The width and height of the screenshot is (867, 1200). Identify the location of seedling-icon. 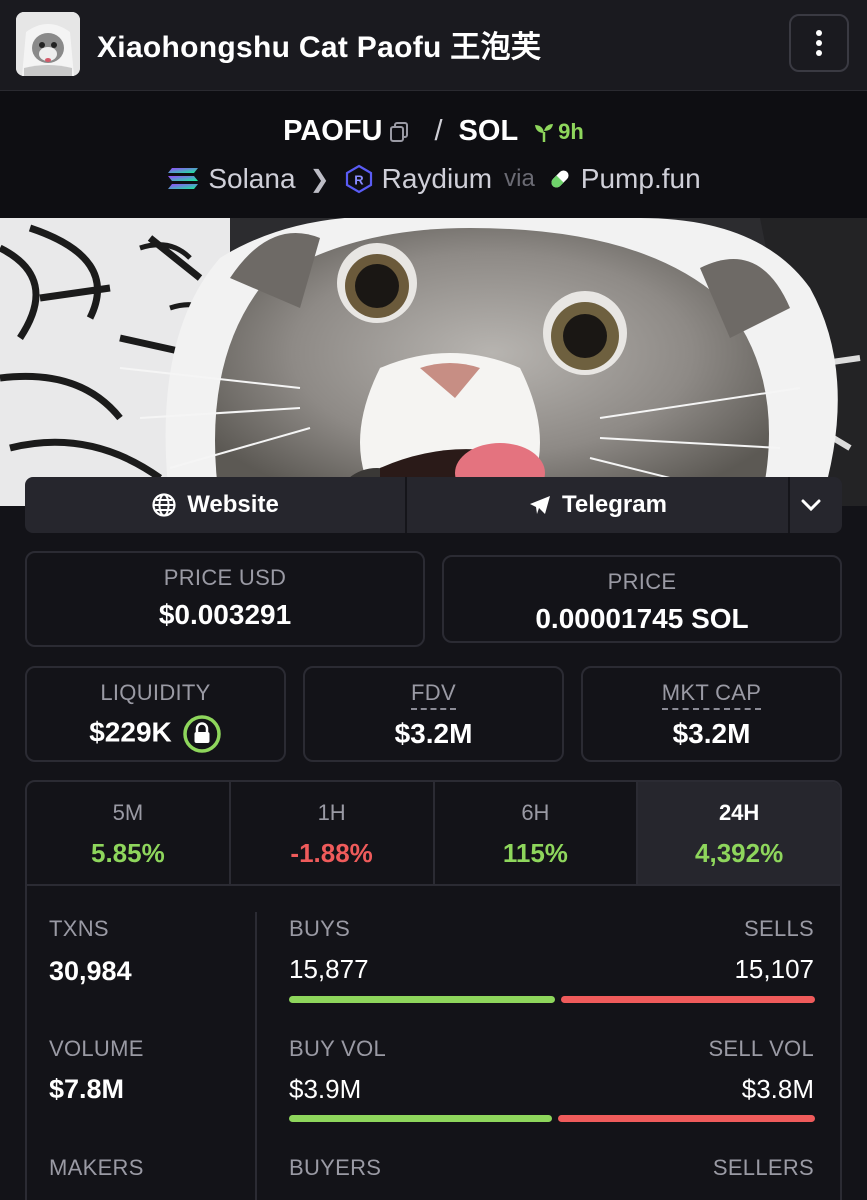
(544, 132).